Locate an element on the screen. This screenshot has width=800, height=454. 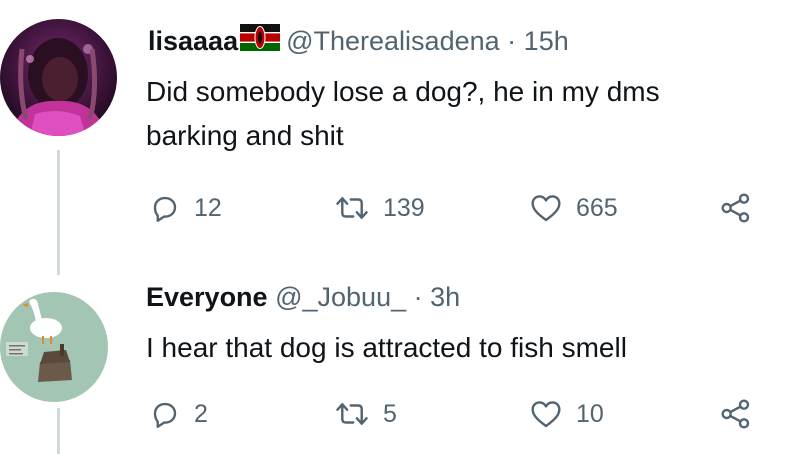
reply-button: 2 is located at coordinates (179, 414).